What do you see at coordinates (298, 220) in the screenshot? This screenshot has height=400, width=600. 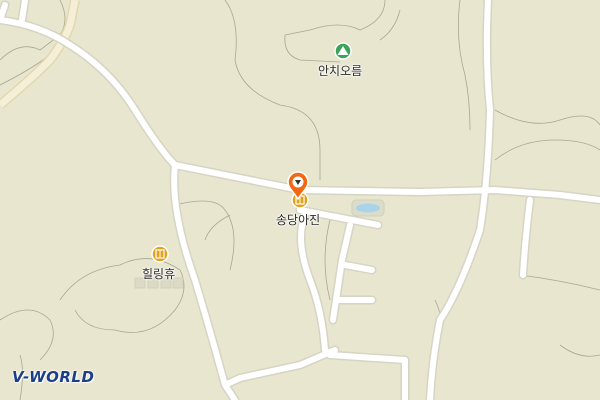 I see `restaurant-label: 송당아진` at bounding box center [298, 220].